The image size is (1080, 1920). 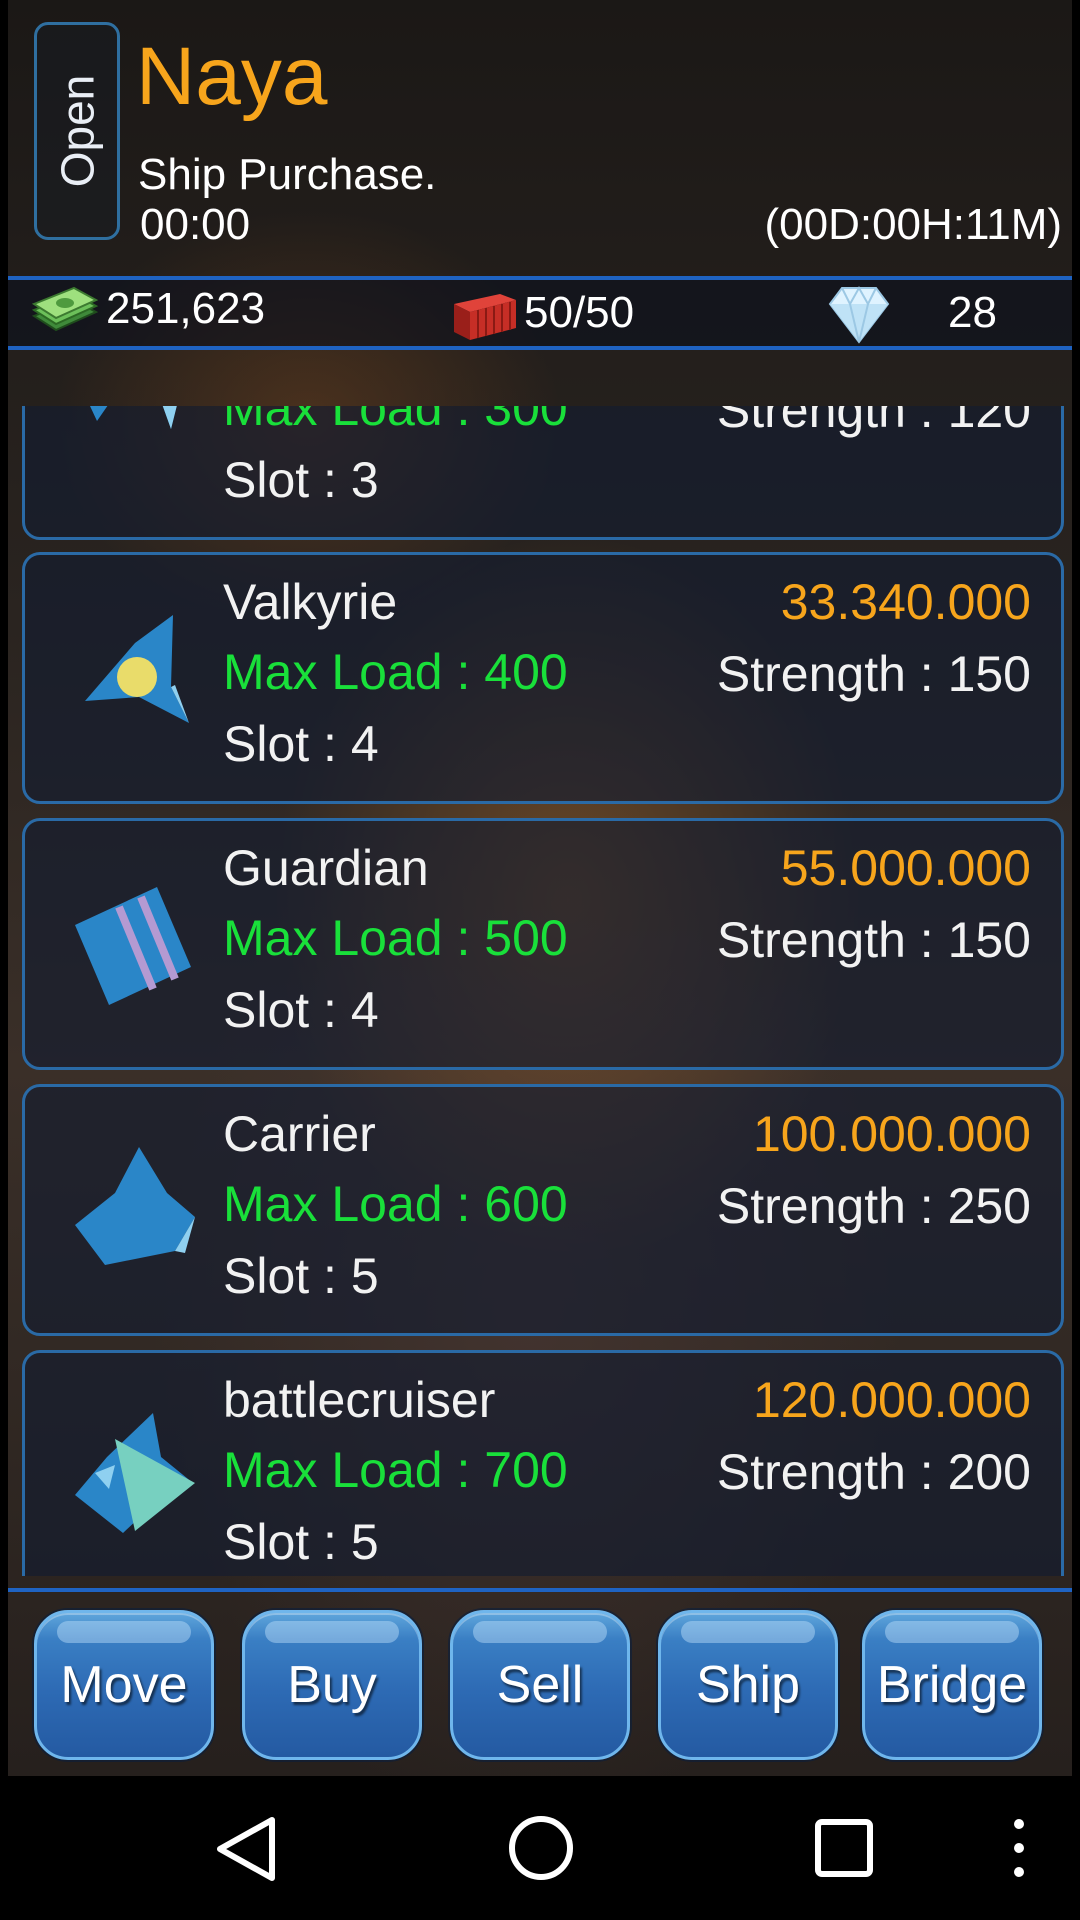 What do you see at coordinates (287, 174) in the screenshot?
I see `activity-label: Ship Purchase.` at bounding box center [287, 174].